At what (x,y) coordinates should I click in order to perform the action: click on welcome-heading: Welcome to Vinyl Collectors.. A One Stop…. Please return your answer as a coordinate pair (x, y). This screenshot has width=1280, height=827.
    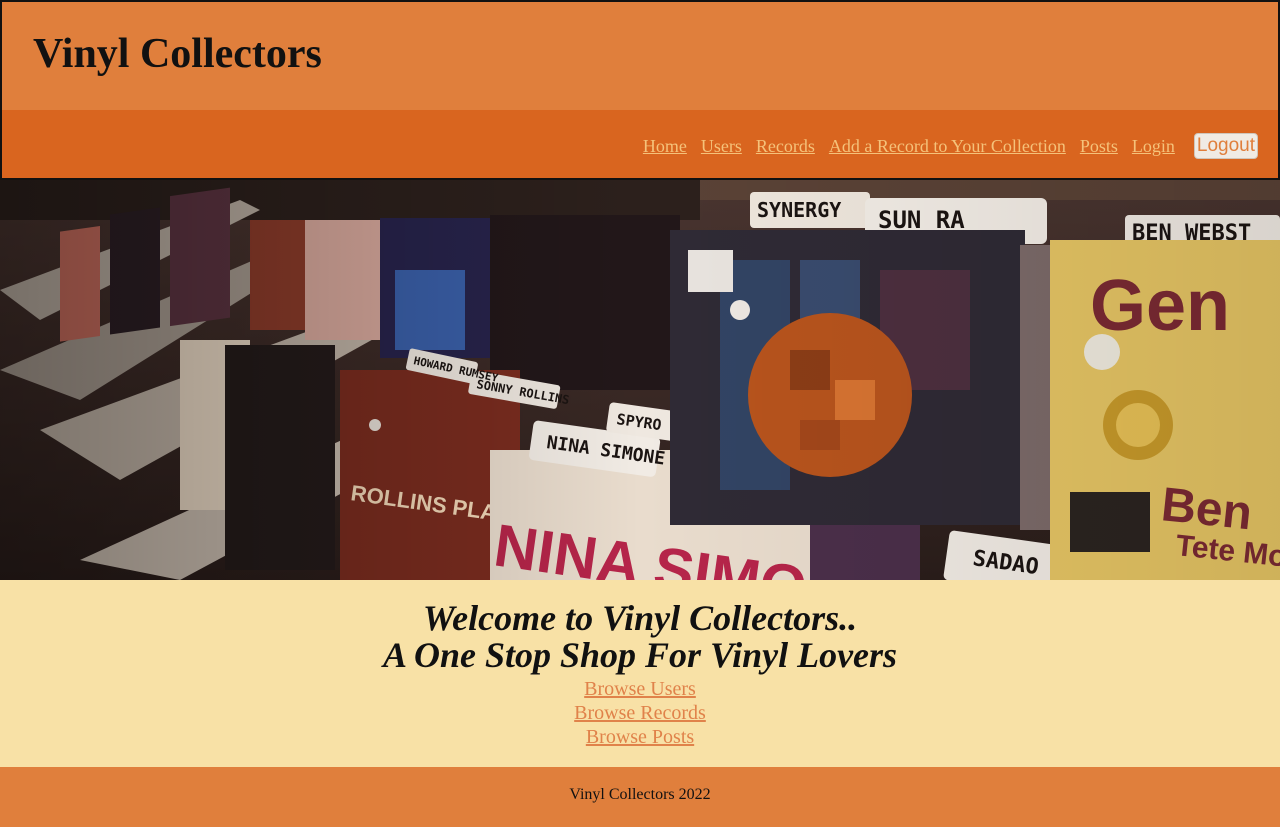
    Looking at the image, I should click on (640, 627).